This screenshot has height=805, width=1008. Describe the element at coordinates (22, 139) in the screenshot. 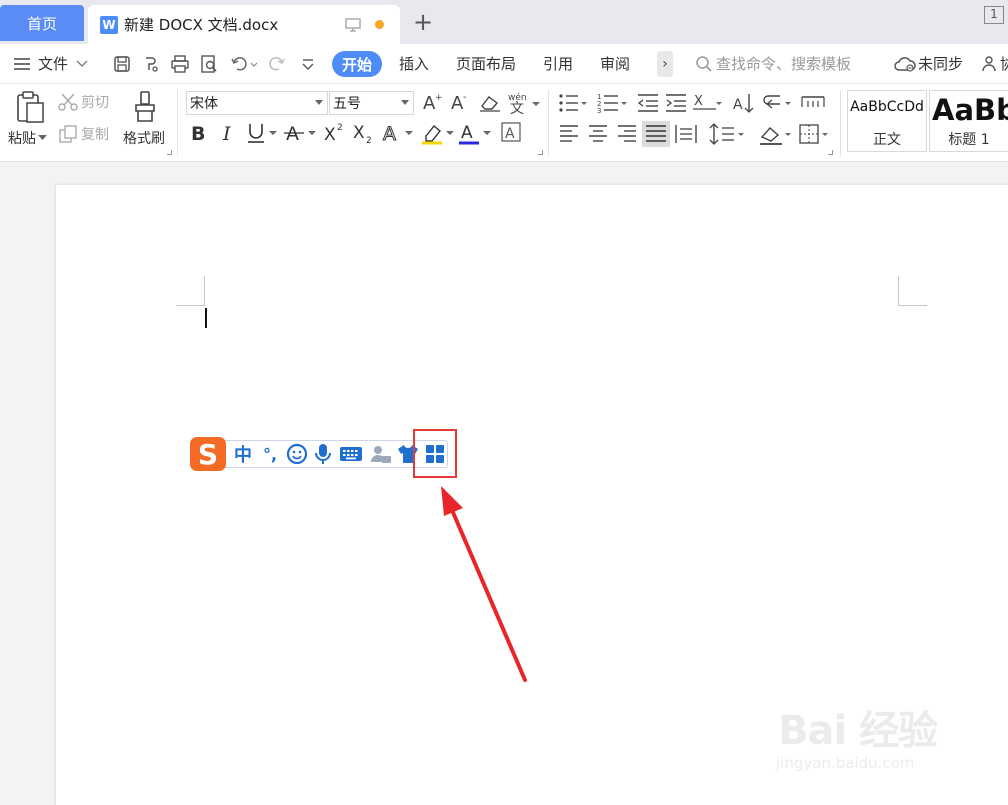

I see `paste-label: 粘贴` at that location.